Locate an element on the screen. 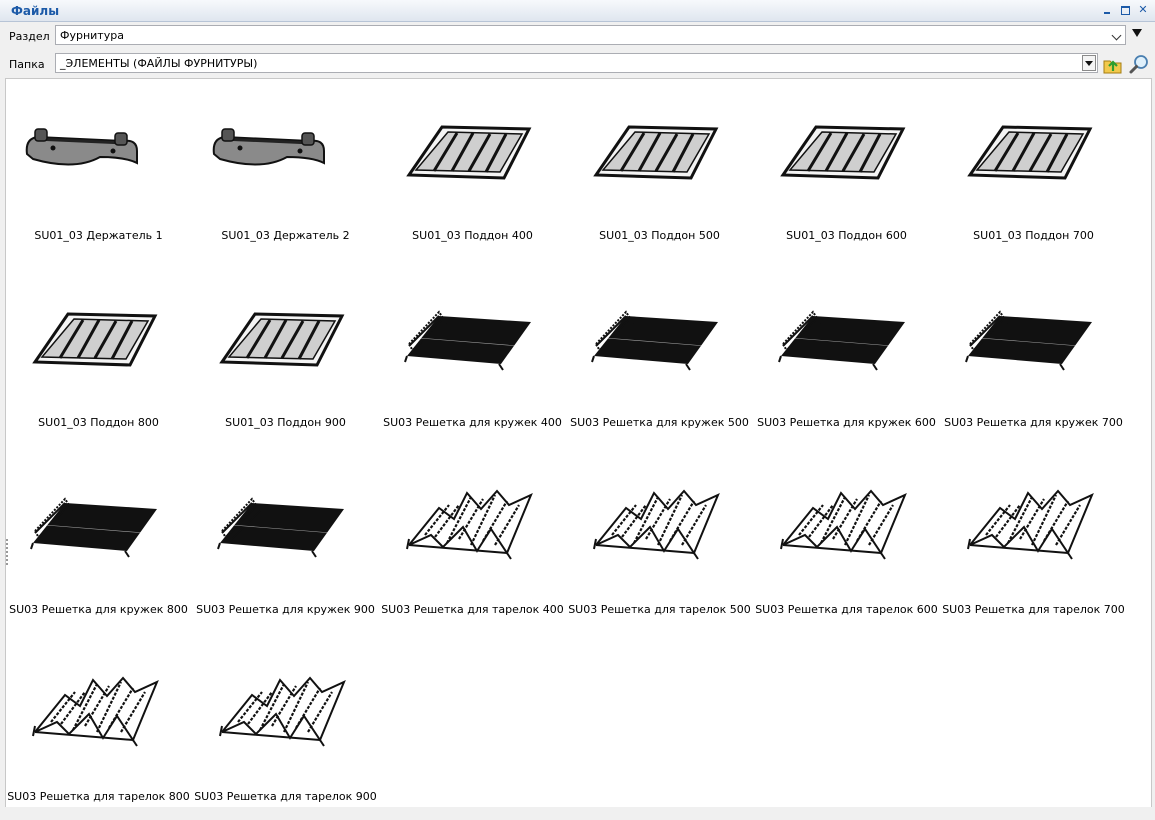  file-item: SU03 Решетка для тарелок 500 is located at coordinates (659, 543).